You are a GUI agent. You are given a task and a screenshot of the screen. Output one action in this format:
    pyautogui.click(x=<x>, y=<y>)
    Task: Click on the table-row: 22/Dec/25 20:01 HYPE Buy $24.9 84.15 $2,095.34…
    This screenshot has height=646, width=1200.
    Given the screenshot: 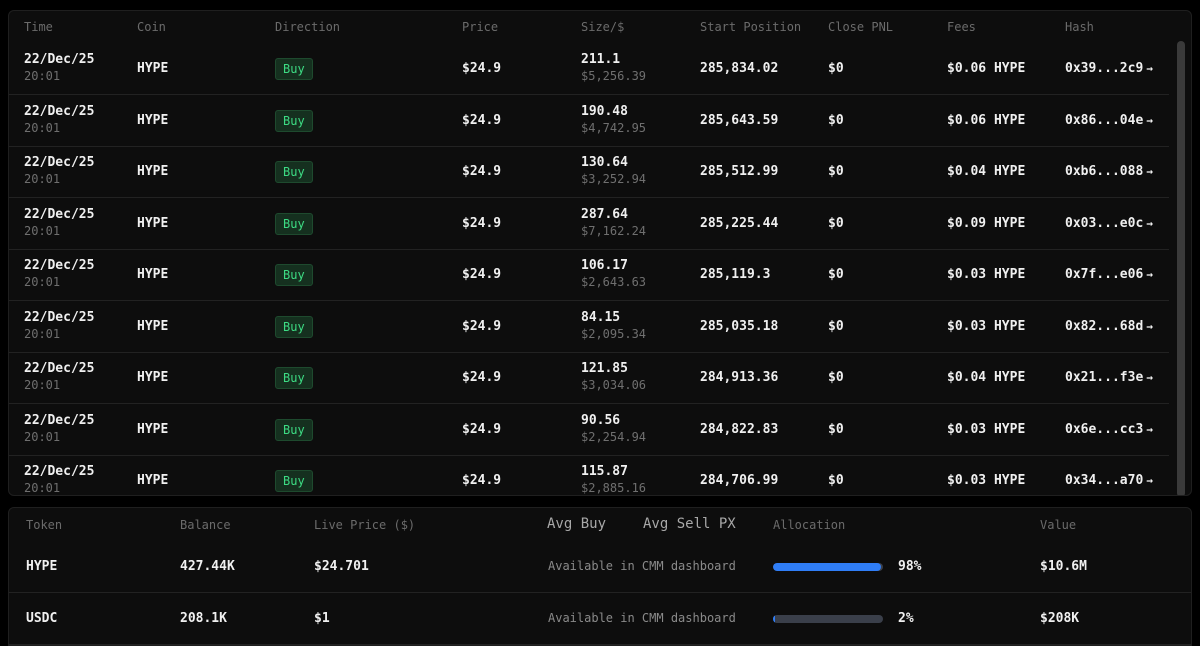 What is the action you would take?
    pyautogui.click(x=589, y=327)
    